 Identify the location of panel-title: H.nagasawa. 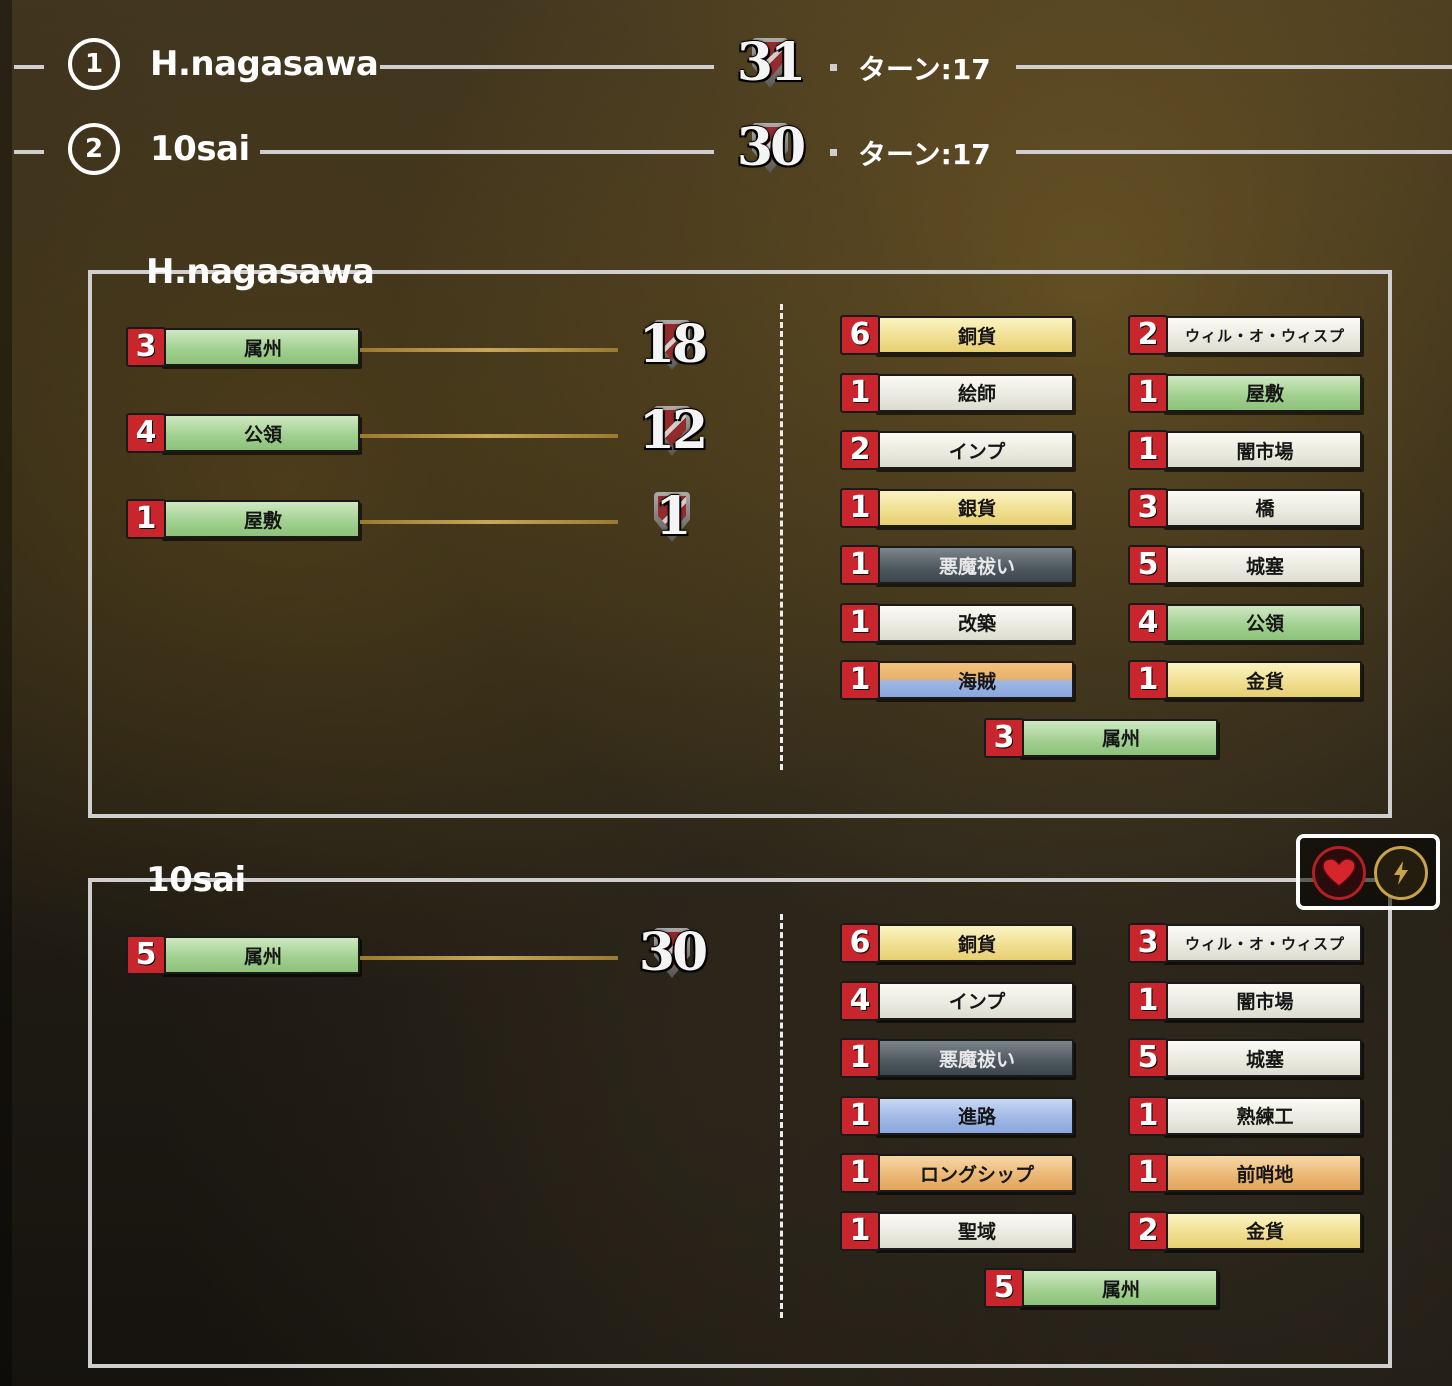
(260, 272).